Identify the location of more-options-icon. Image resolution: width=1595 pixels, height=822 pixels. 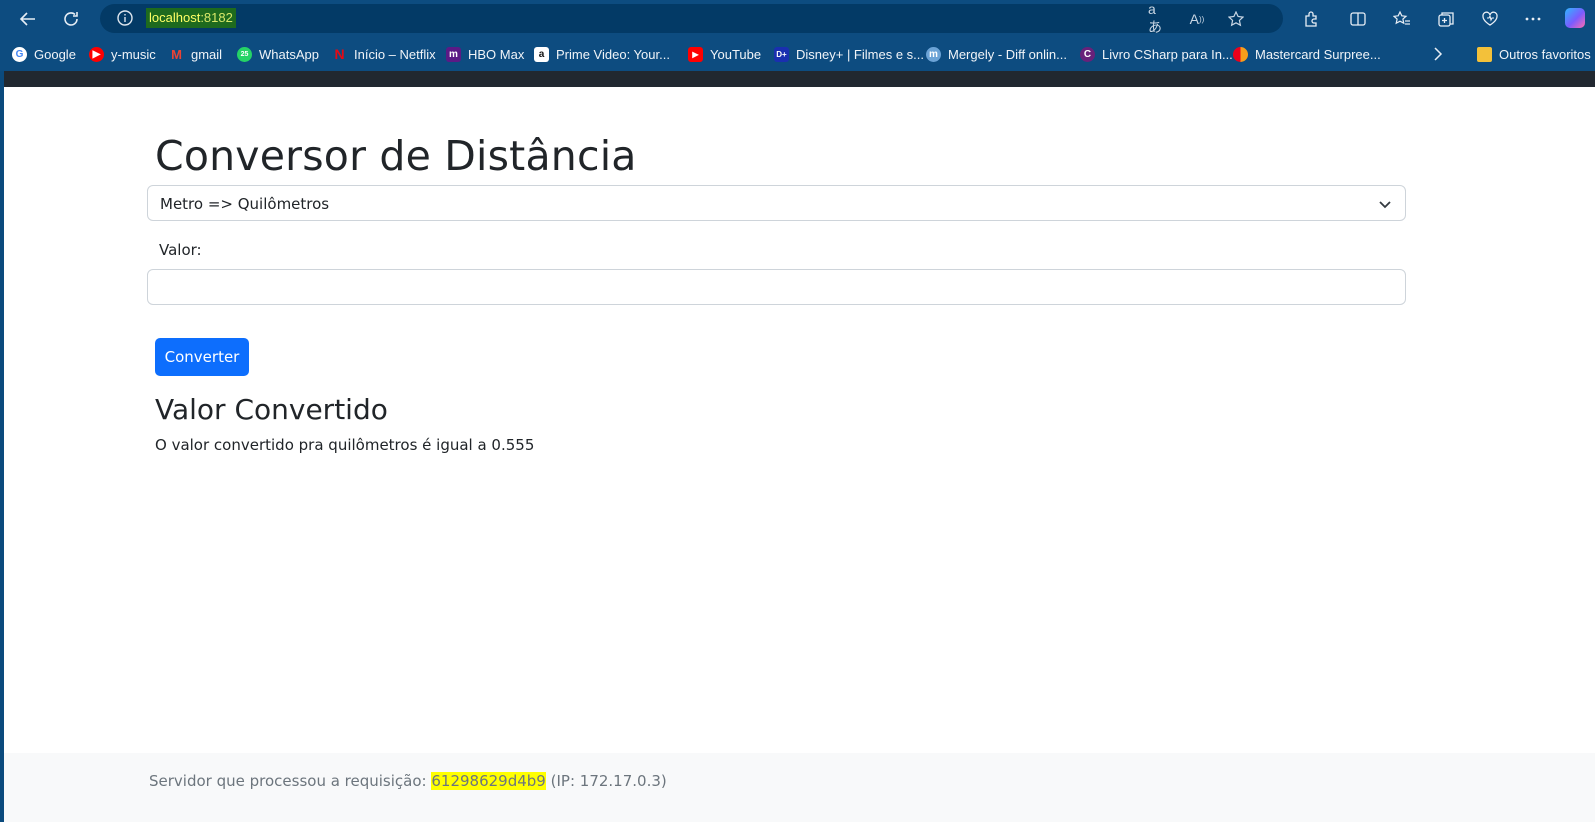
(1533, 19).